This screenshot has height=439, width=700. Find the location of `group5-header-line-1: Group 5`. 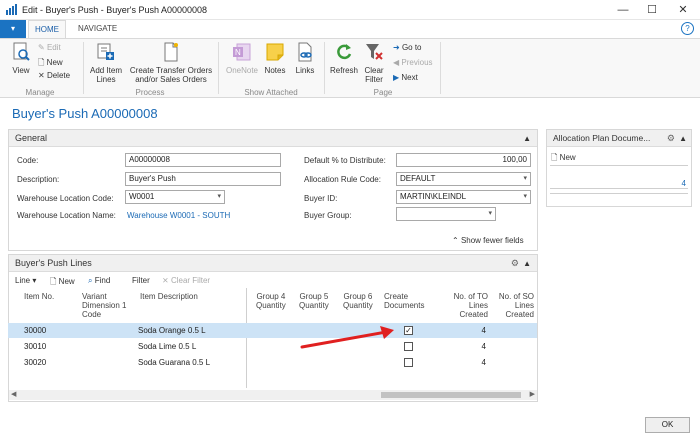

group5-header-line-1: Group 5 is located at coordinates (314, 296).